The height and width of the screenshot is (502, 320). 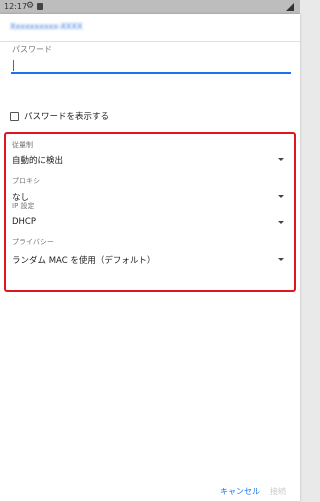 What do you see at coordinates (290, 7) in the screenshot?
I see `signal-icon` at bounding box center [290, 7].